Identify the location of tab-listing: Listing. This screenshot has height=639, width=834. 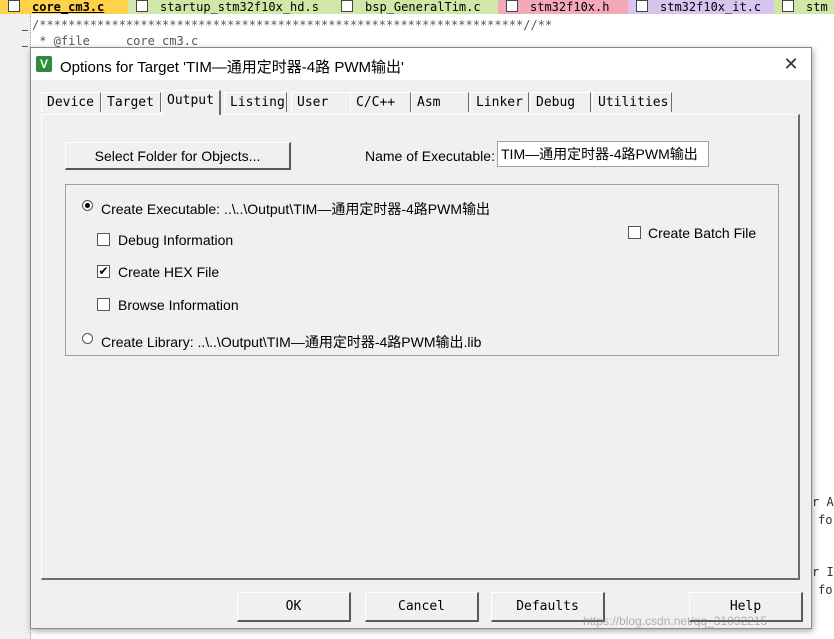
(255, 102).